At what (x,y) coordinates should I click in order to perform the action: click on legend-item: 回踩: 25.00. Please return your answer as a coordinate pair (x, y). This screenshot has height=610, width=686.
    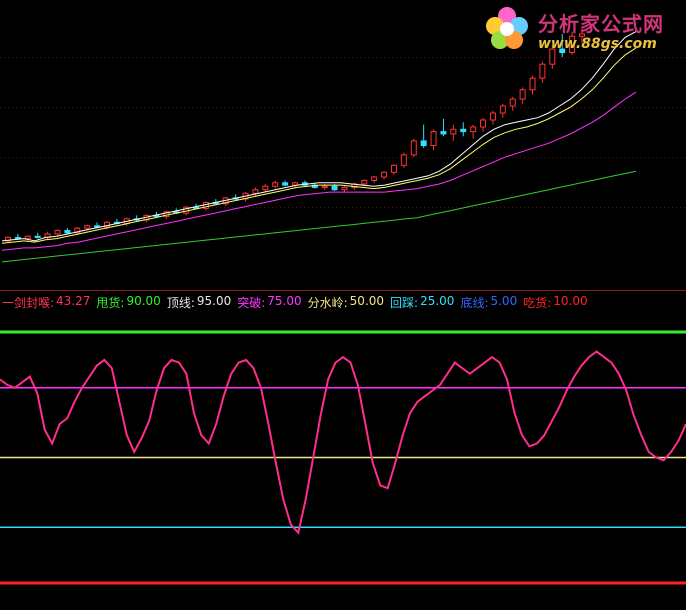
    Looking at the image, I should click on (422, 302).